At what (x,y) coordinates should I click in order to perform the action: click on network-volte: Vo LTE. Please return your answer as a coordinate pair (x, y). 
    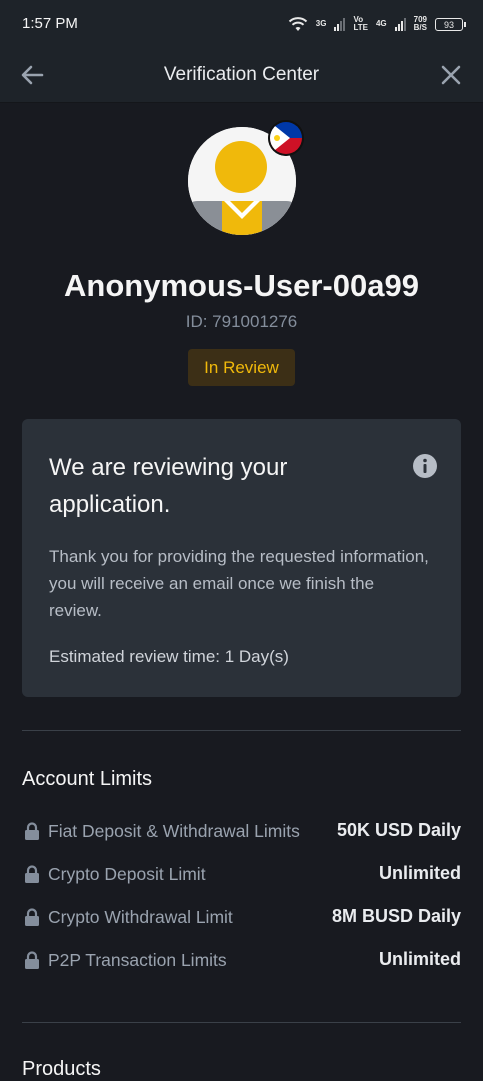
    Looking at the image, I should click on (360, 23).